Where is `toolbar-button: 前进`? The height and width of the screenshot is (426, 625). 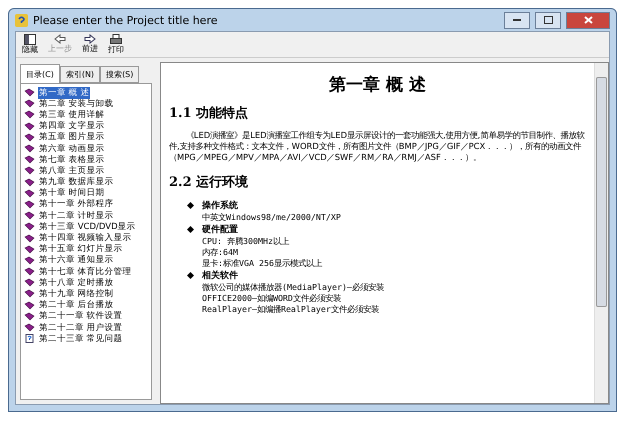
toolbar-button: 前进 is located at coordinates (90, 44).